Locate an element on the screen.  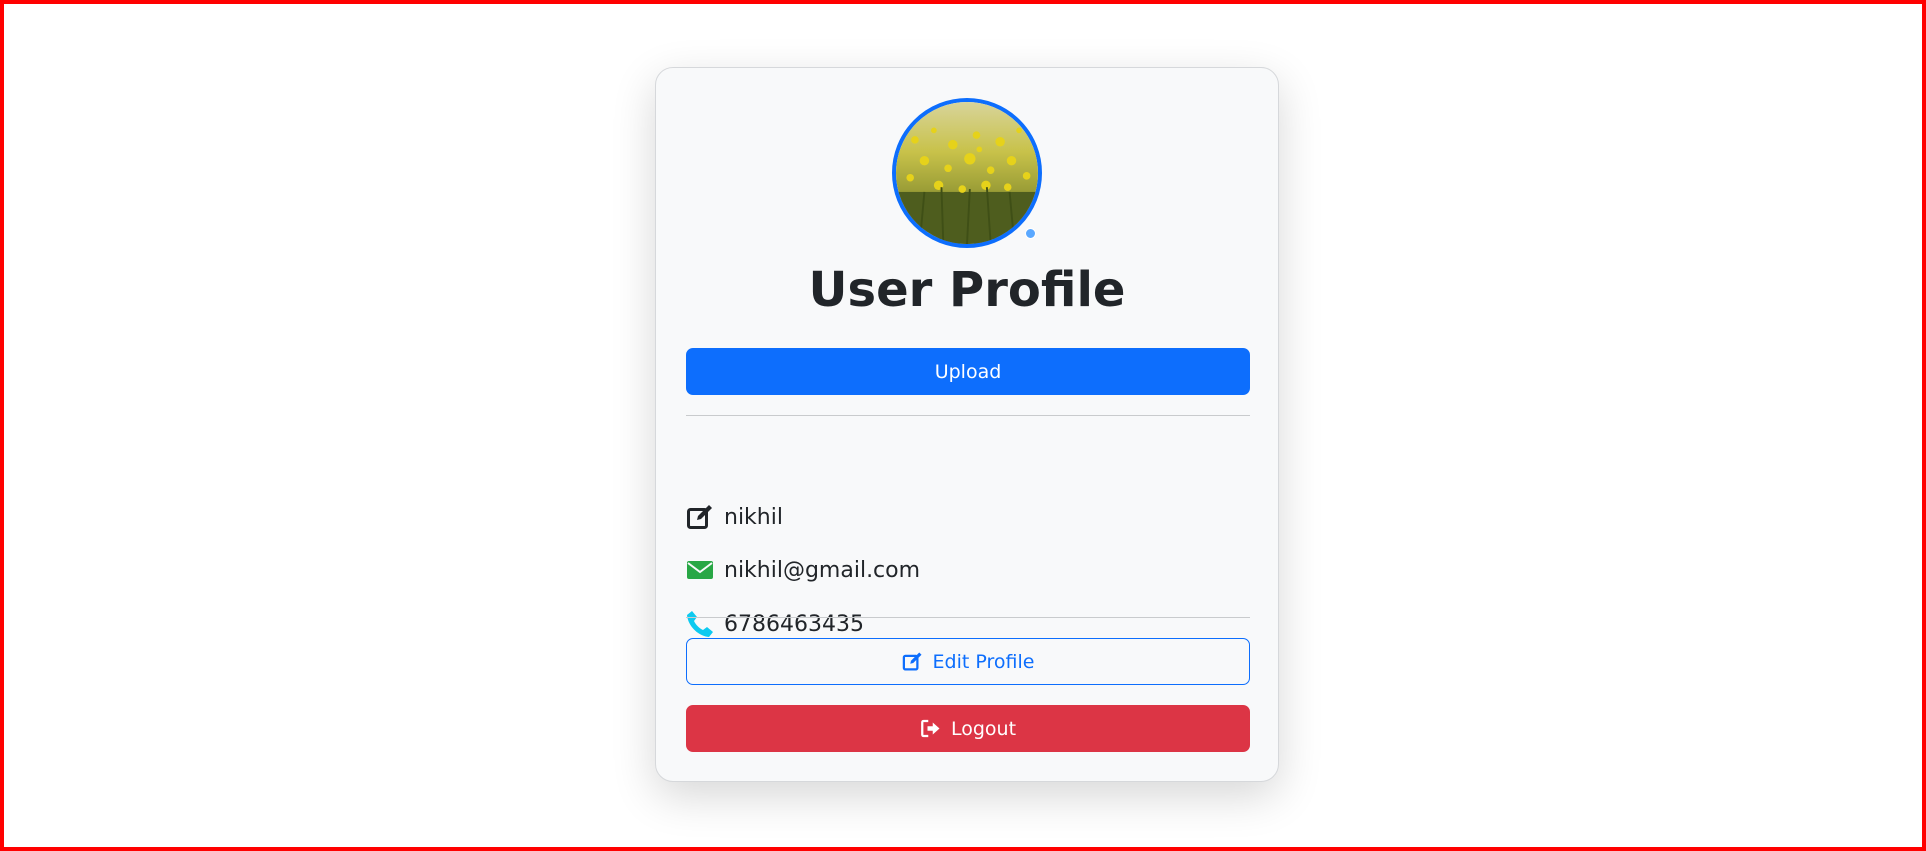
sign-out-icon is located at coordinates (930, 728).